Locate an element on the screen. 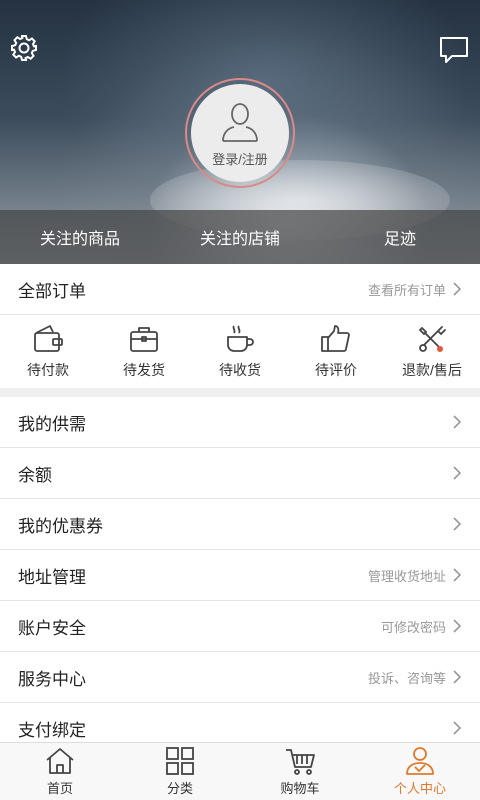 The height and width of the screenshot is (800, 480). gear-icon is located at coordinates (24, 48).